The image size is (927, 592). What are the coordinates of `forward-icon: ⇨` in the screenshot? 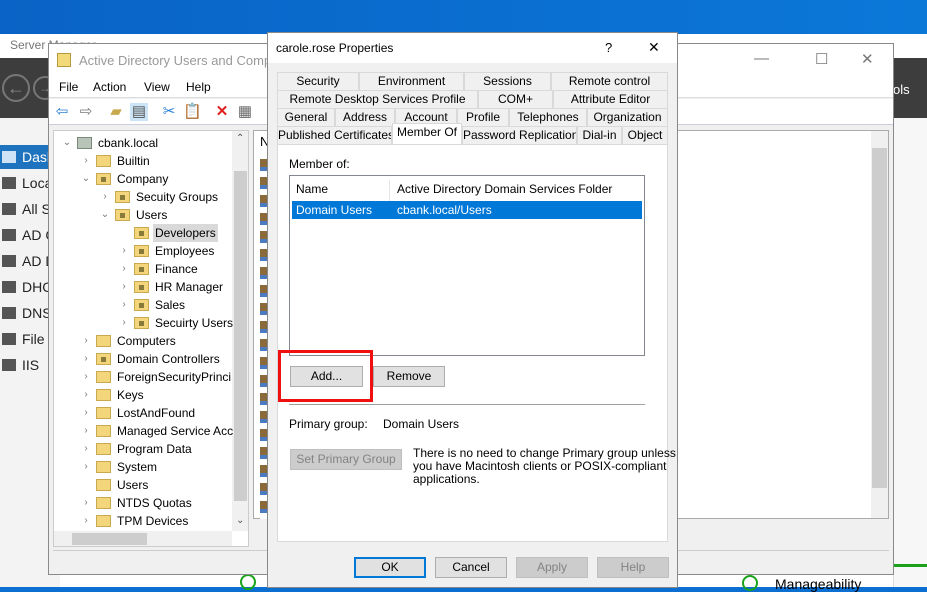 It's located at (86, 112).